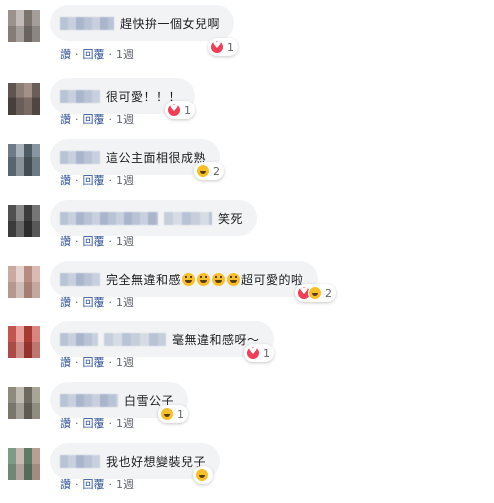 This screenshot has width=494, height=503. Describe the element at coordinates (156, 157) in the screenshot. I see `comment-text: 這公主面相很成熟` at that location.